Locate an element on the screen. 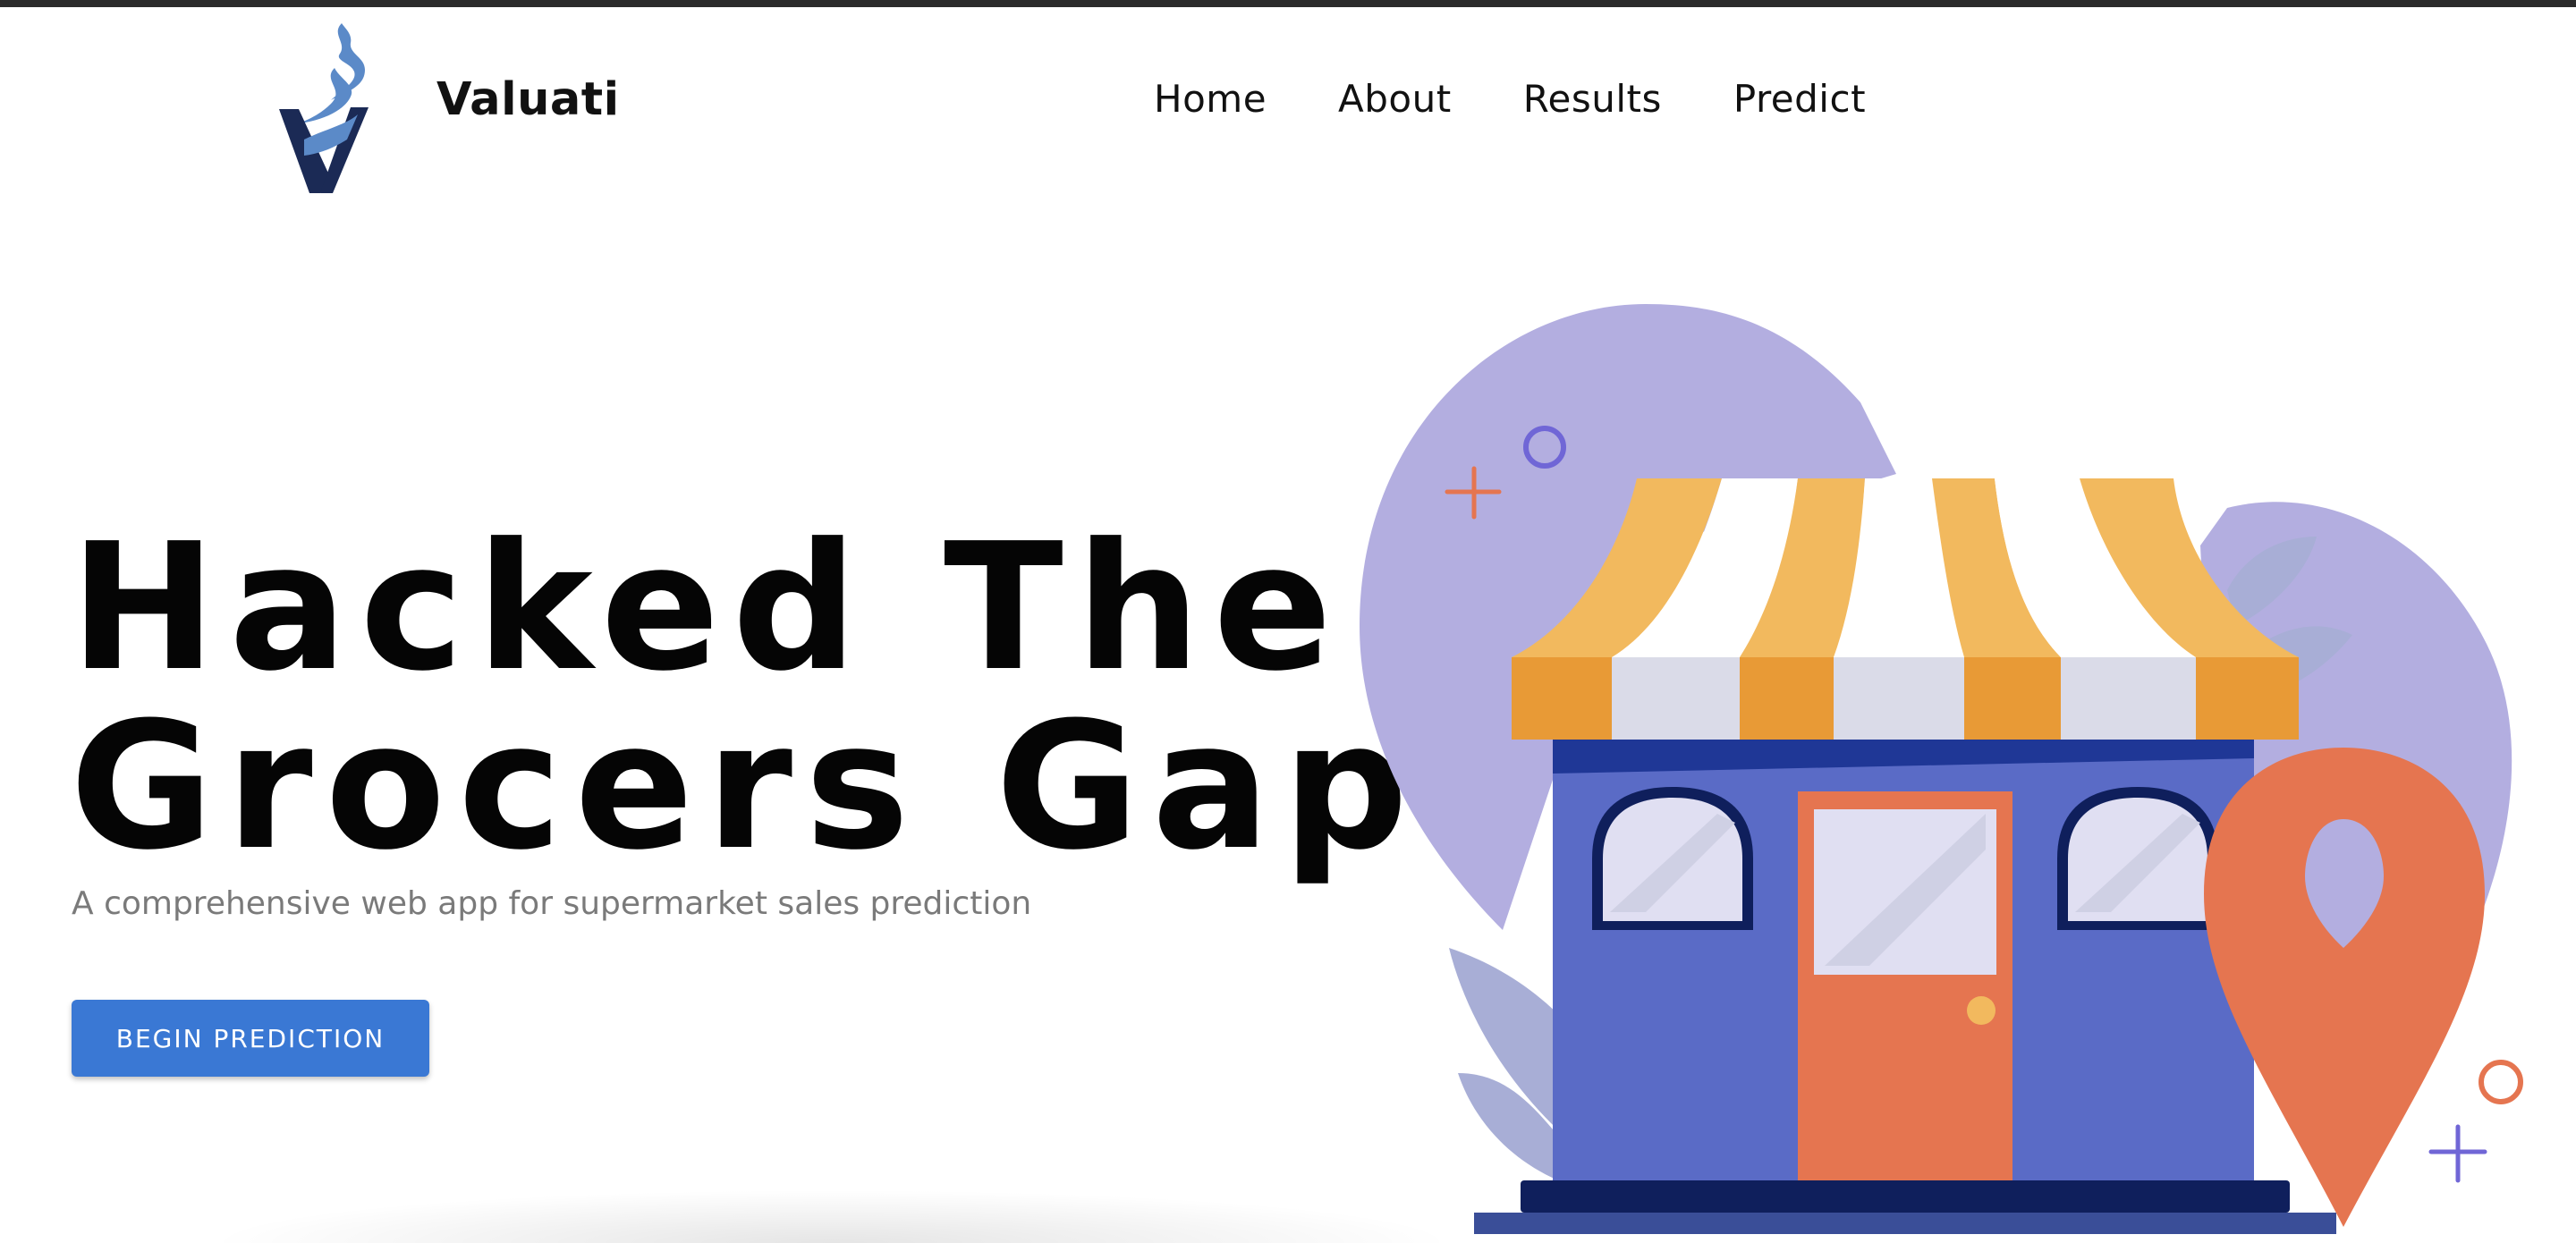  nav-home: Home is located at coordinates (1210, 99).